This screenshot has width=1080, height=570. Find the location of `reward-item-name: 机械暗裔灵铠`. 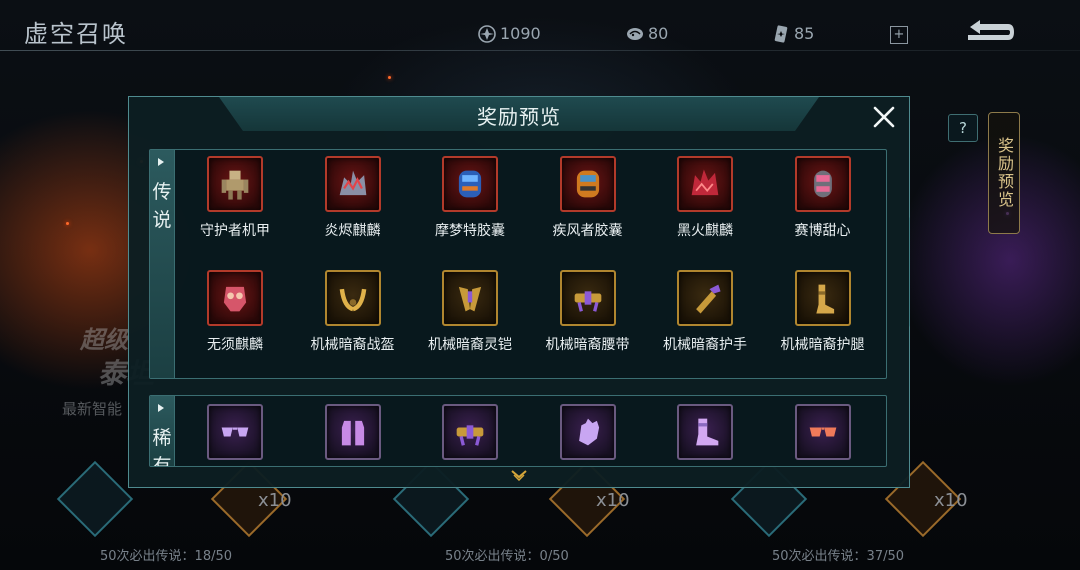

reward-item-name: 机械暗裔灵铠 is located at coordinates (470, 345).